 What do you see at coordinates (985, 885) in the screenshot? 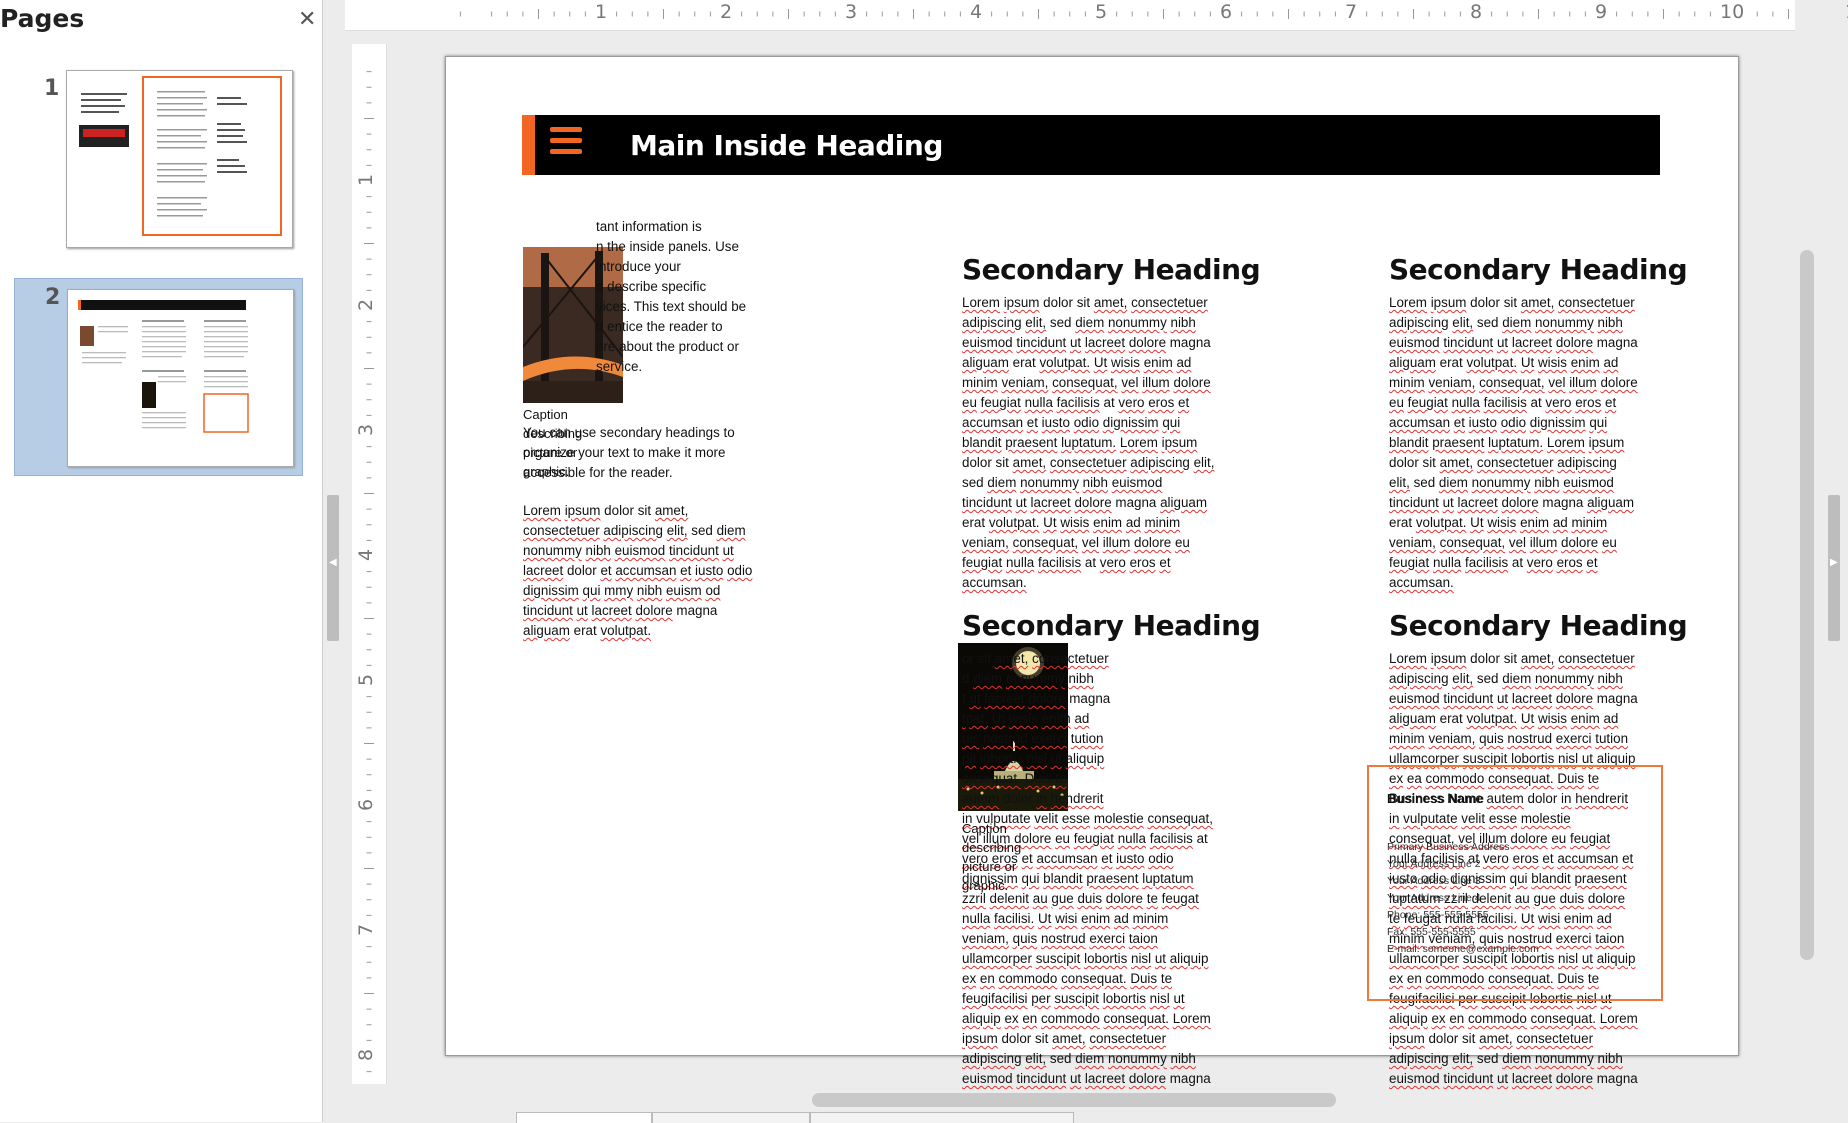
I see `text-line: graphic.` at bounding box center [985, 885].